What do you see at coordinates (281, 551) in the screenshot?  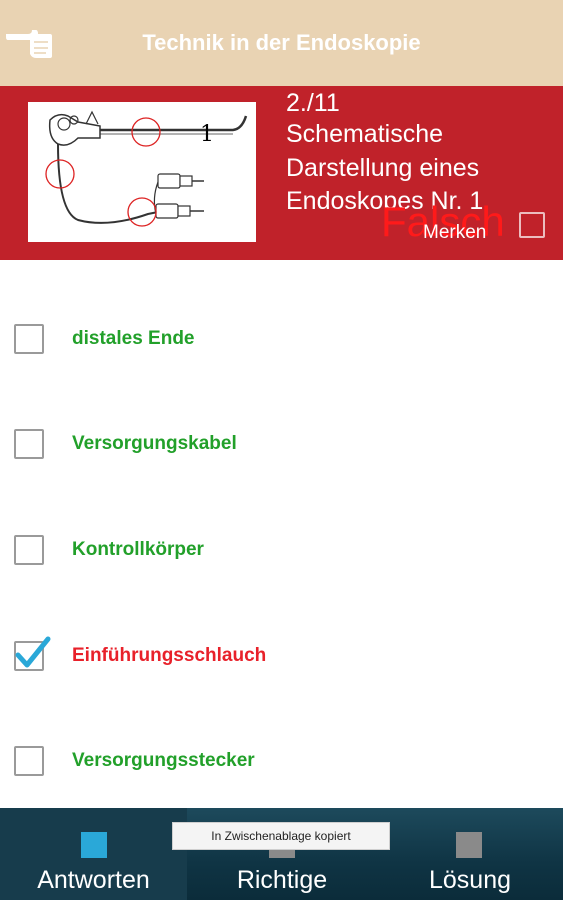 I see `answer-option: Kontrollkörper` at bounding box center [281, 551].